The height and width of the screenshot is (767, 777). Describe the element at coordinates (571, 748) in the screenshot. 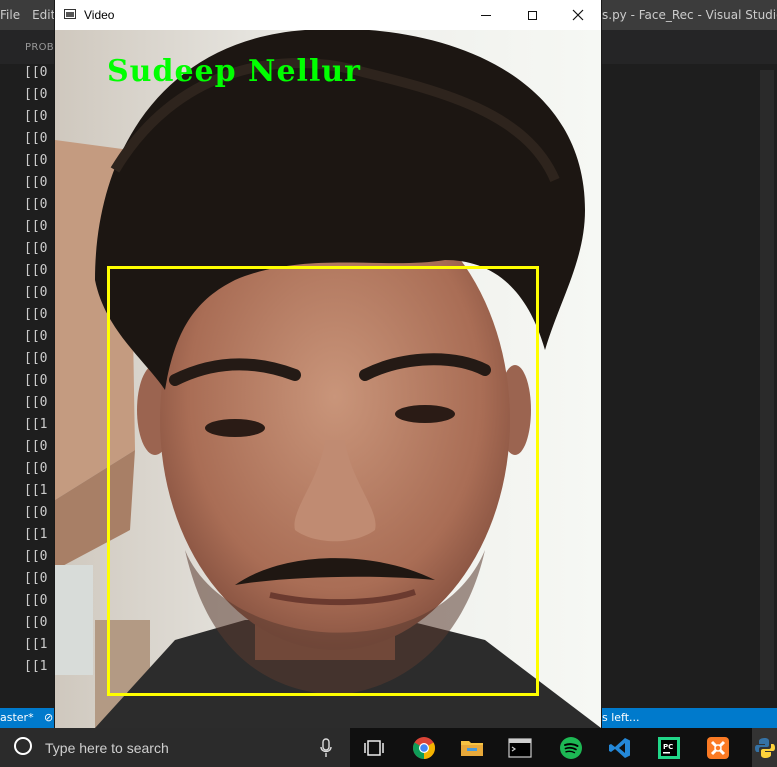

I see `spotify-icon` at that location.